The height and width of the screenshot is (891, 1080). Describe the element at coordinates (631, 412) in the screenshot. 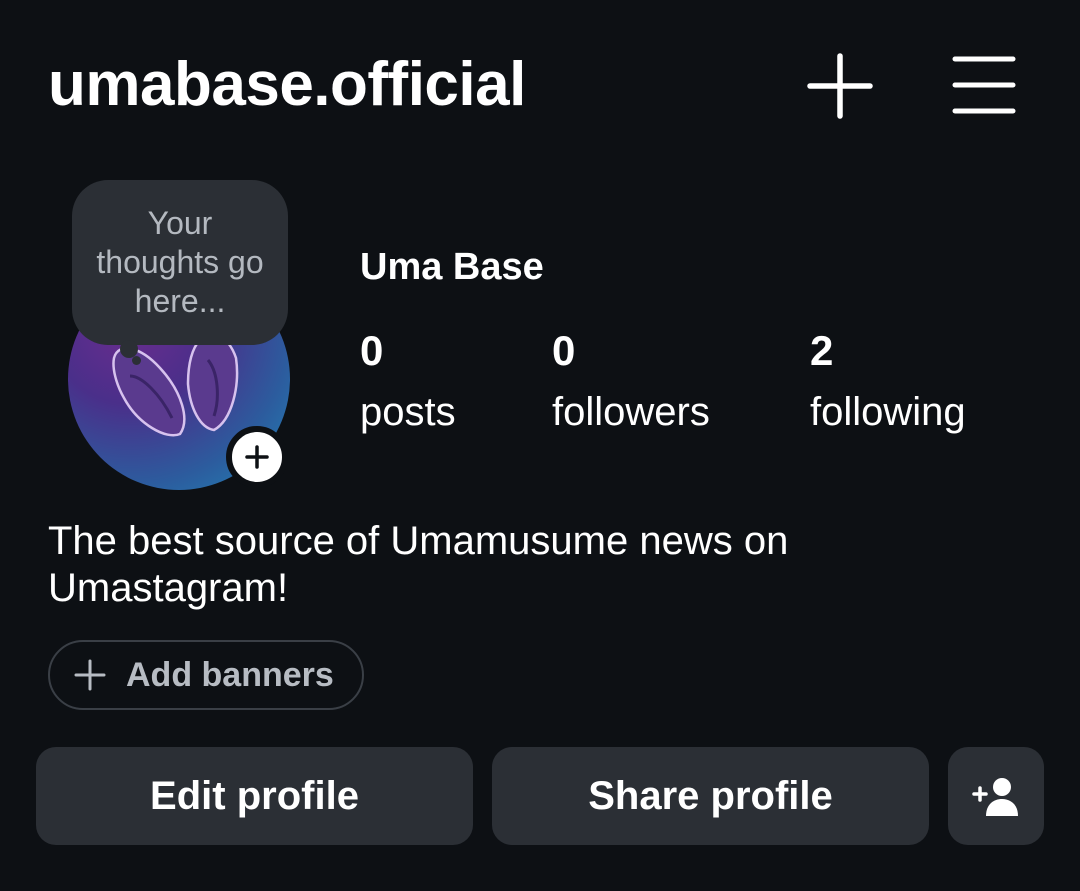

I see `stat-label: followers` at that location.